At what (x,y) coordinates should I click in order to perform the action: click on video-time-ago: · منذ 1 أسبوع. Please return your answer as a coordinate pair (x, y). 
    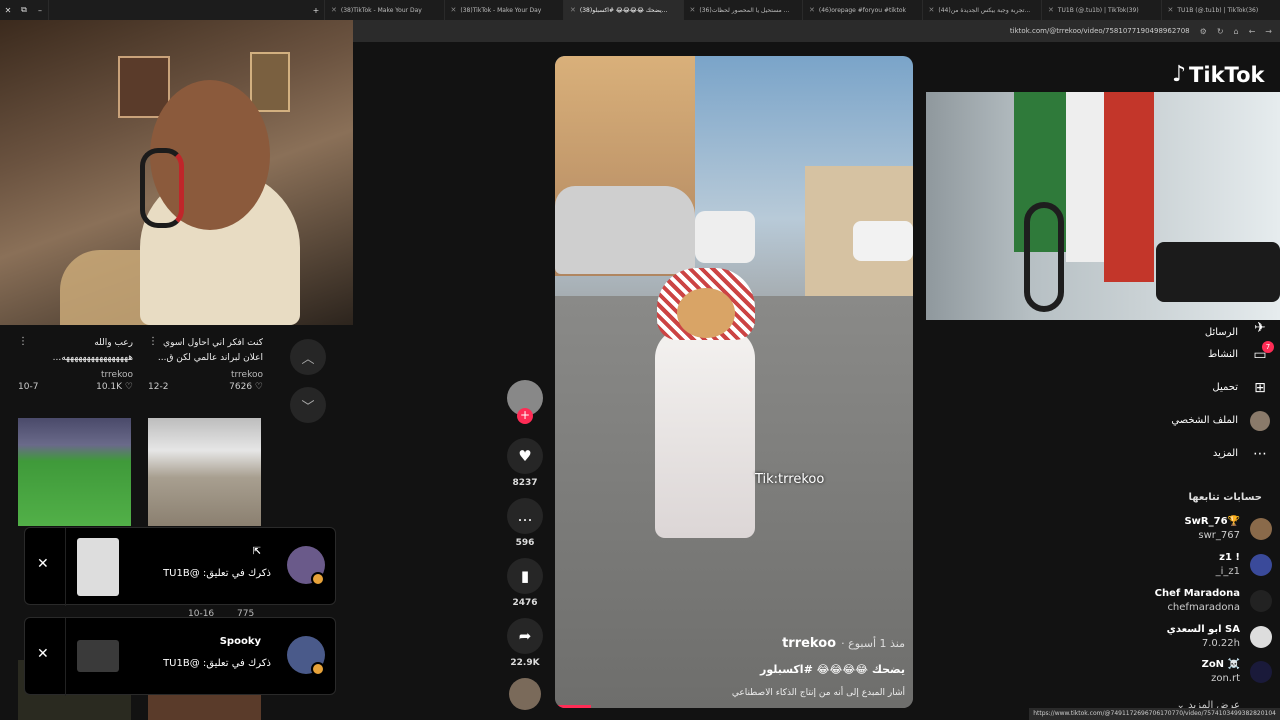
    Looking at the image, I should click on (873, 643).